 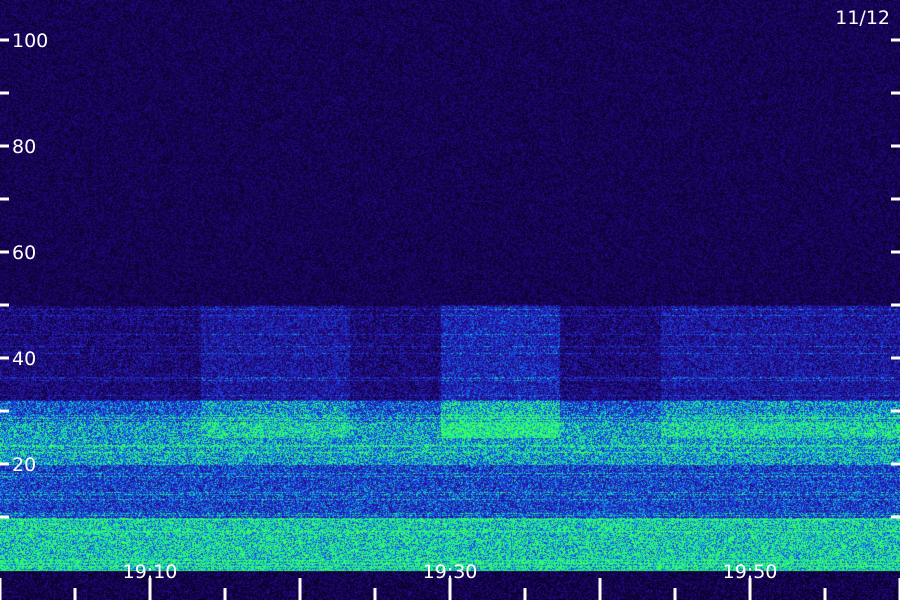 What do you see at coordinates (150, 572) in the screenshot?
I see `x-tick-label: 19:10` at bounding box center [150, 572].